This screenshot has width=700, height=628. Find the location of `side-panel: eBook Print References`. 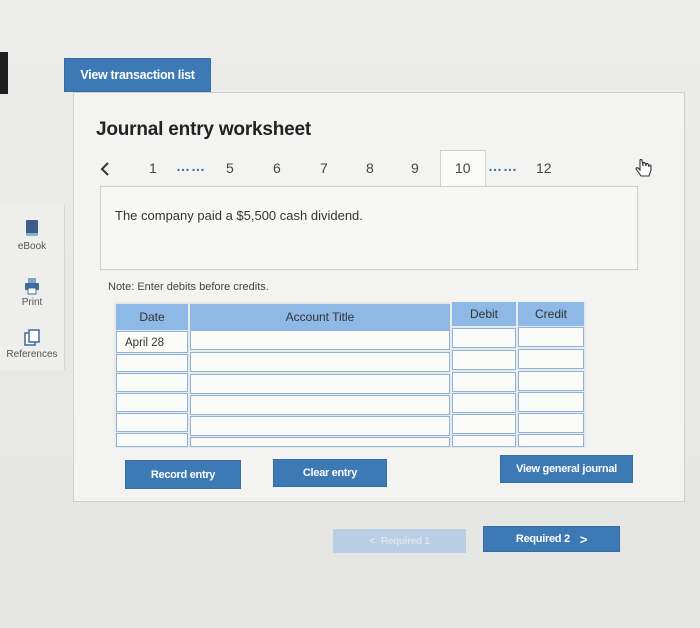

side-panel: eBook Print References is located at coordinates (32, 287).